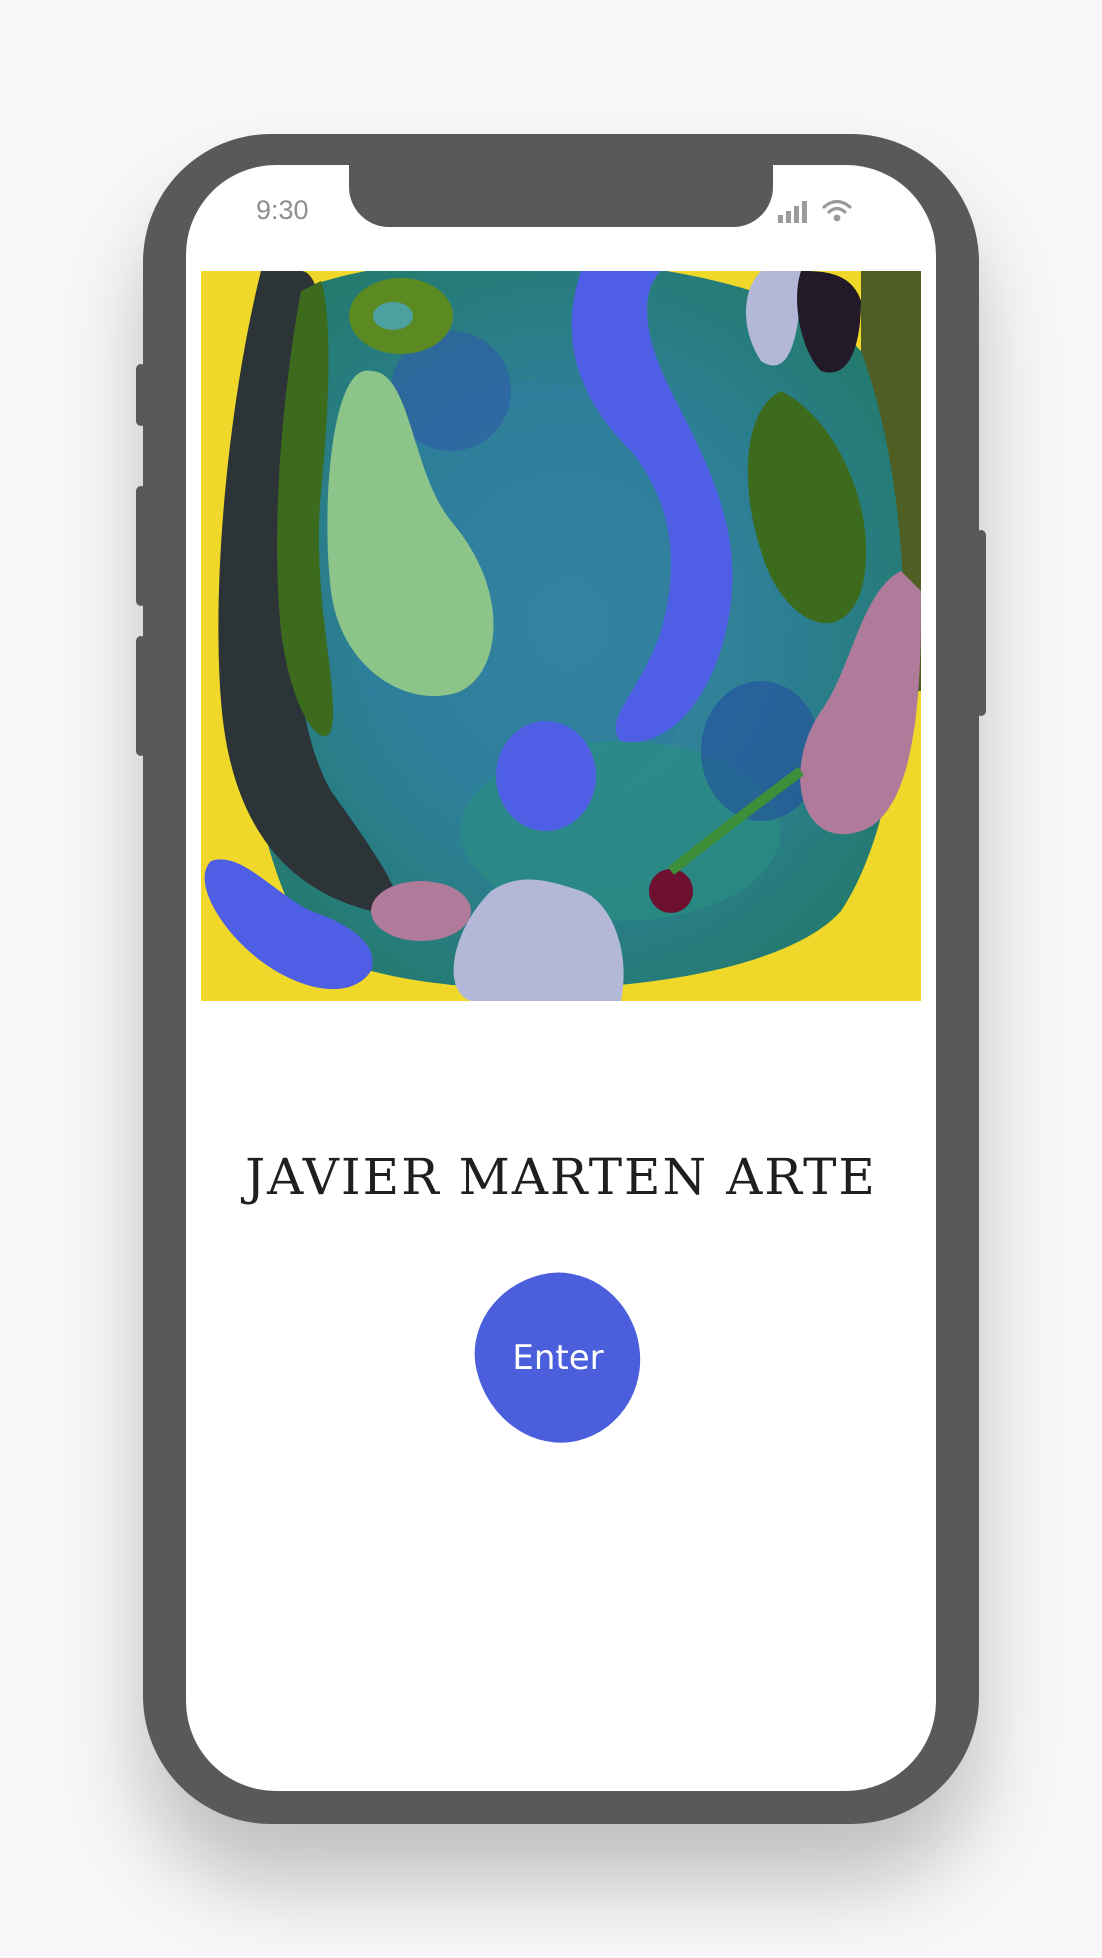 The height and width of the screenshot is (1958, 1102). Describe the element at coordinates (815, 211) in the screenshot. I see `status-icons` at that location.